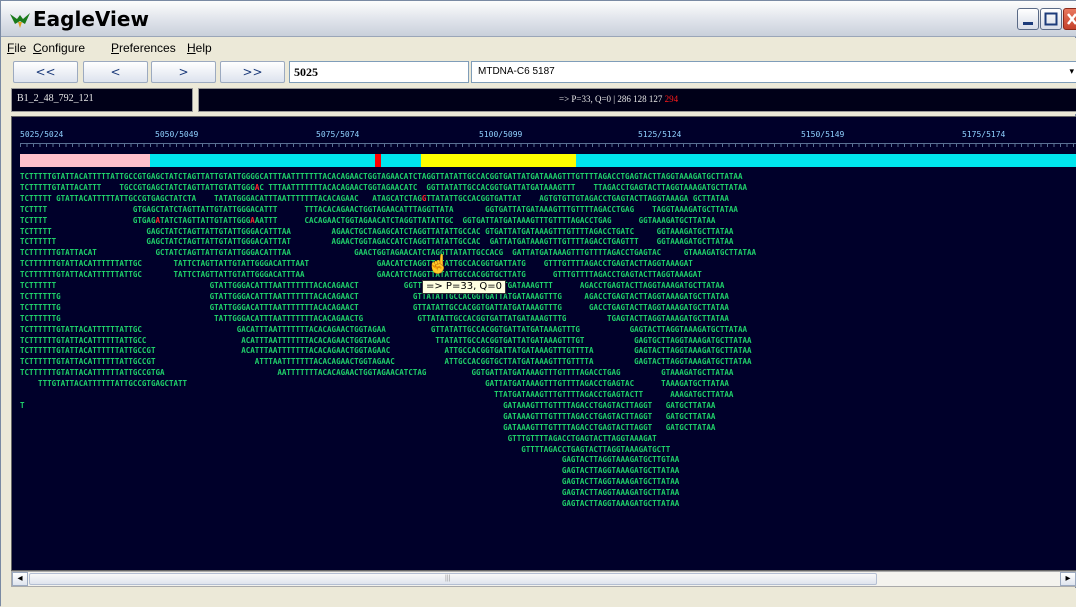  What do you see at coordinates (438, 264) in the screenshot?
I see `hand-cursor-icon: ☝` at bounding box center [438, 264].